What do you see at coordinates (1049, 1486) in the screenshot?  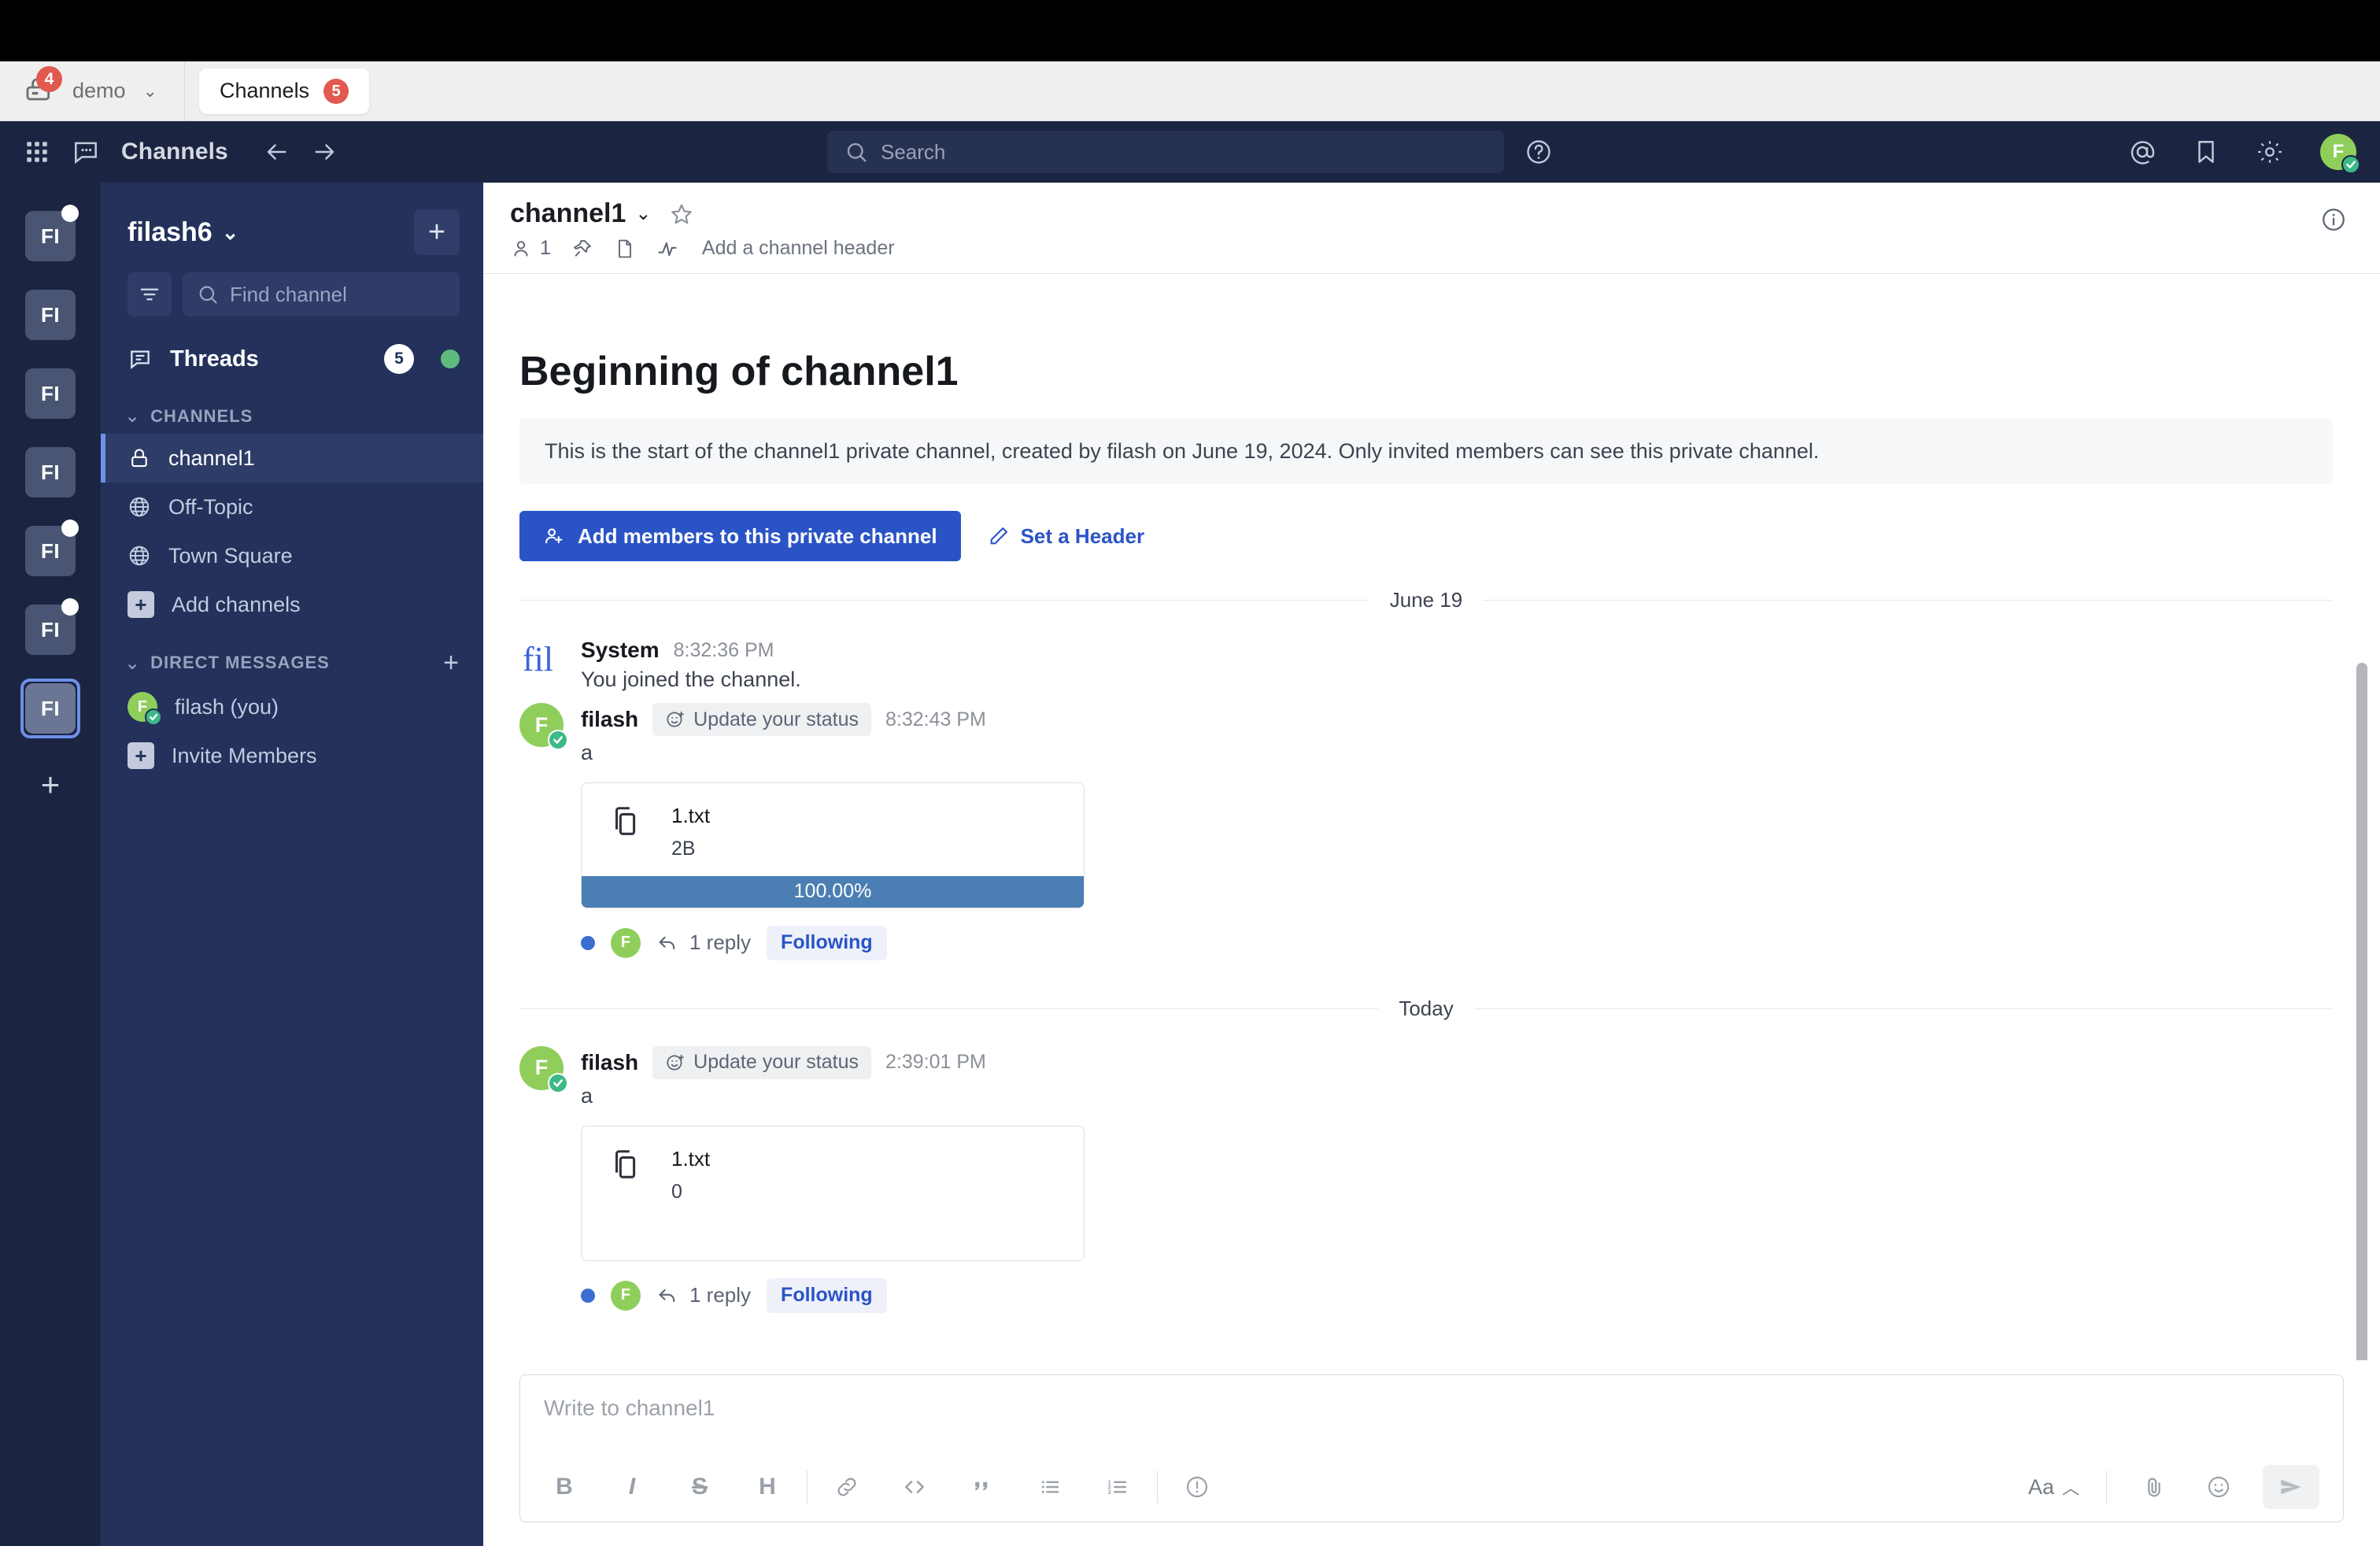 I see `bullet-list-icon` at bounding box center [1049, 1486].